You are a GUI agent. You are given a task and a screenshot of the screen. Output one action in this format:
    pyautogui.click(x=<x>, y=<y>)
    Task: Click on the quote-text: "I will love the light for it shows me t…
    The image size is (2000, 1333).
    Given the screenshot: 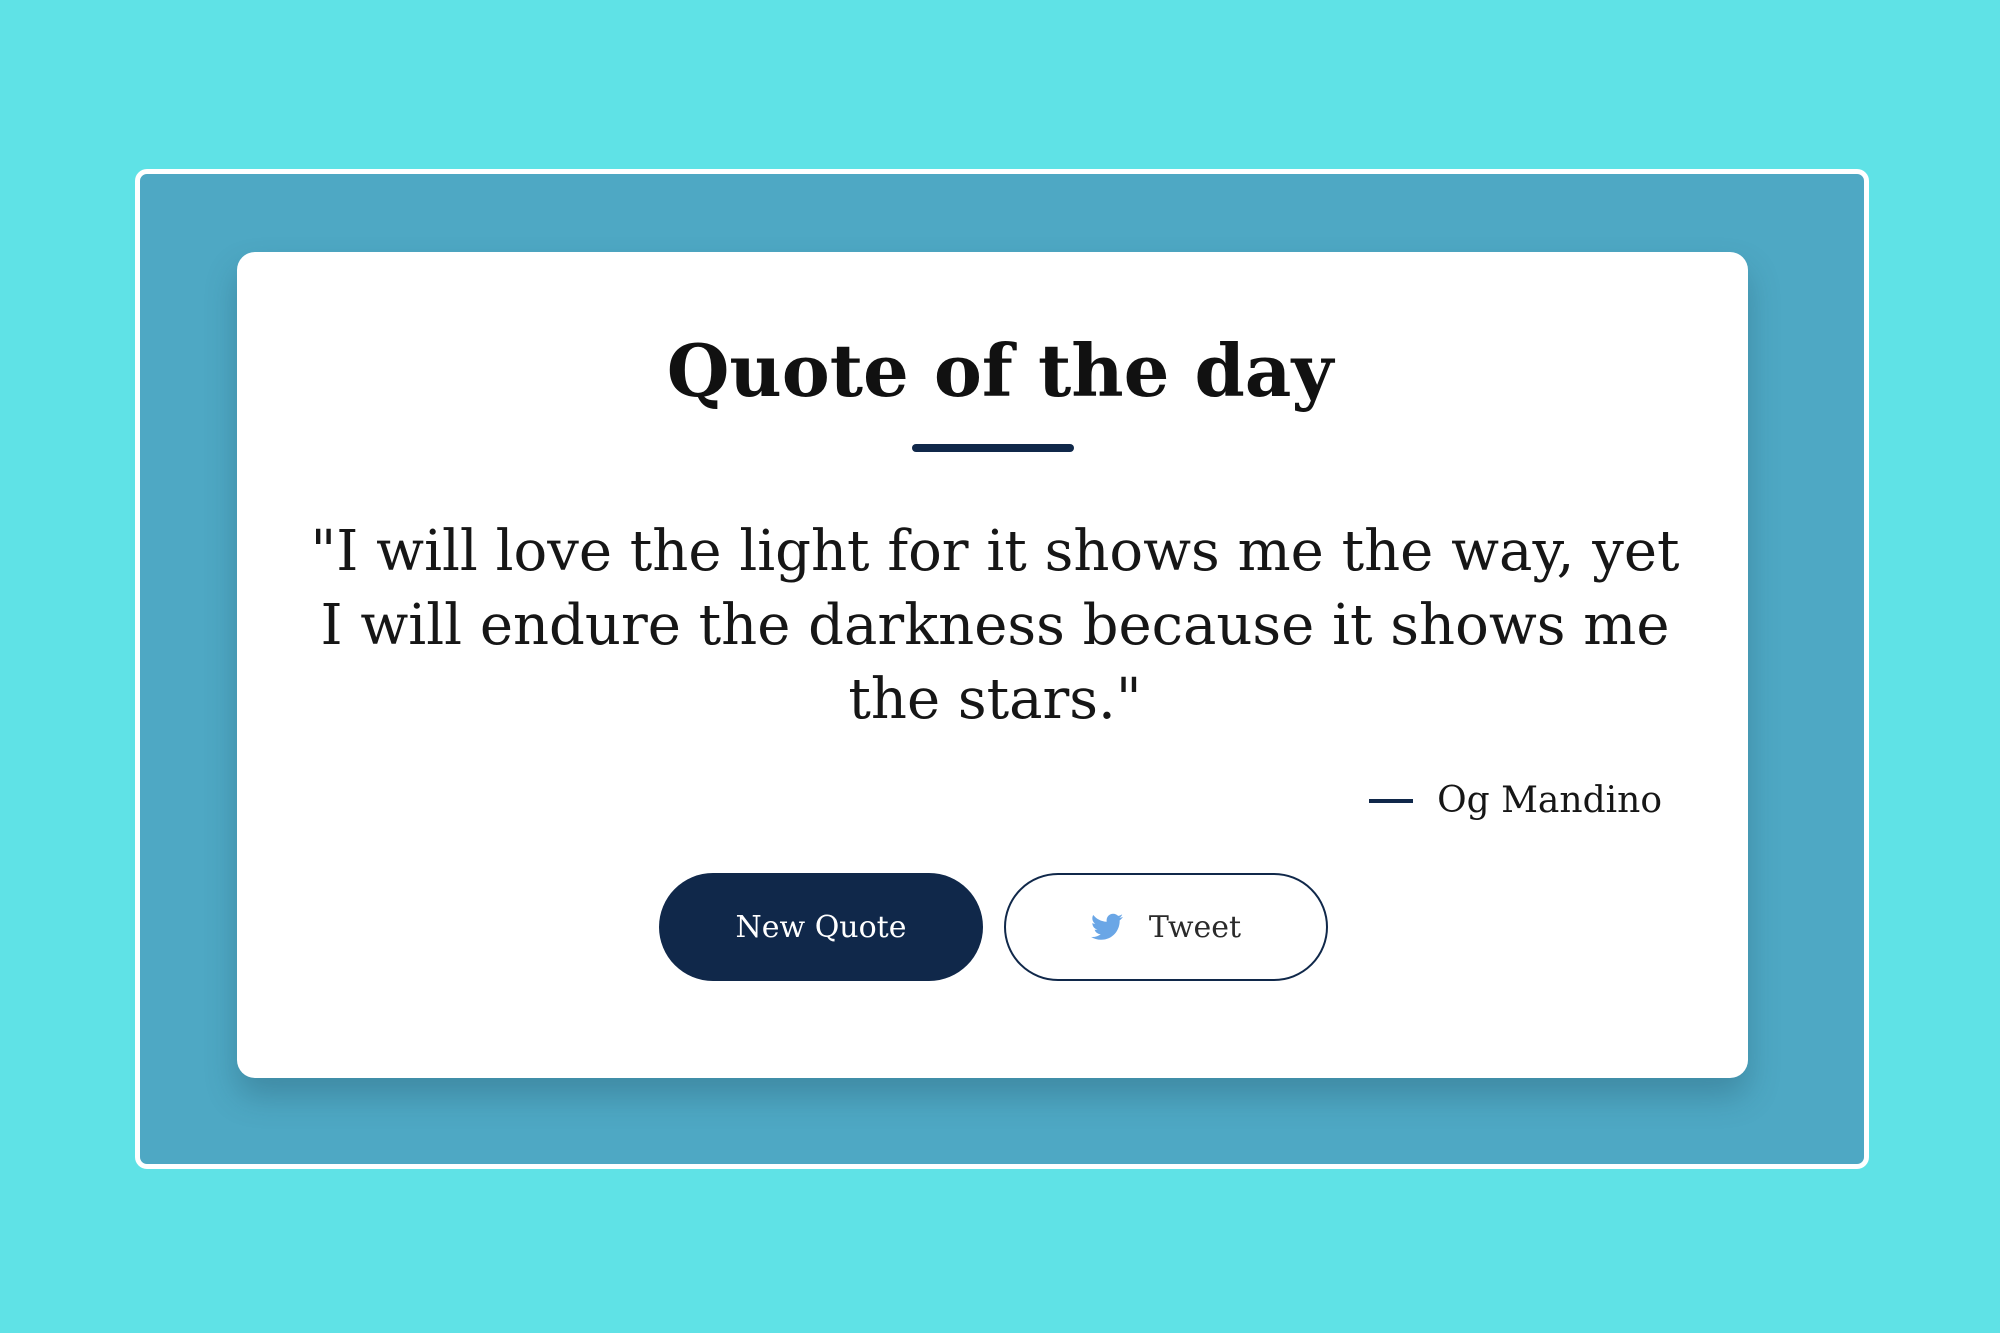 What is the action you would take?
    pyautogui.click(x=995, y=625)
    